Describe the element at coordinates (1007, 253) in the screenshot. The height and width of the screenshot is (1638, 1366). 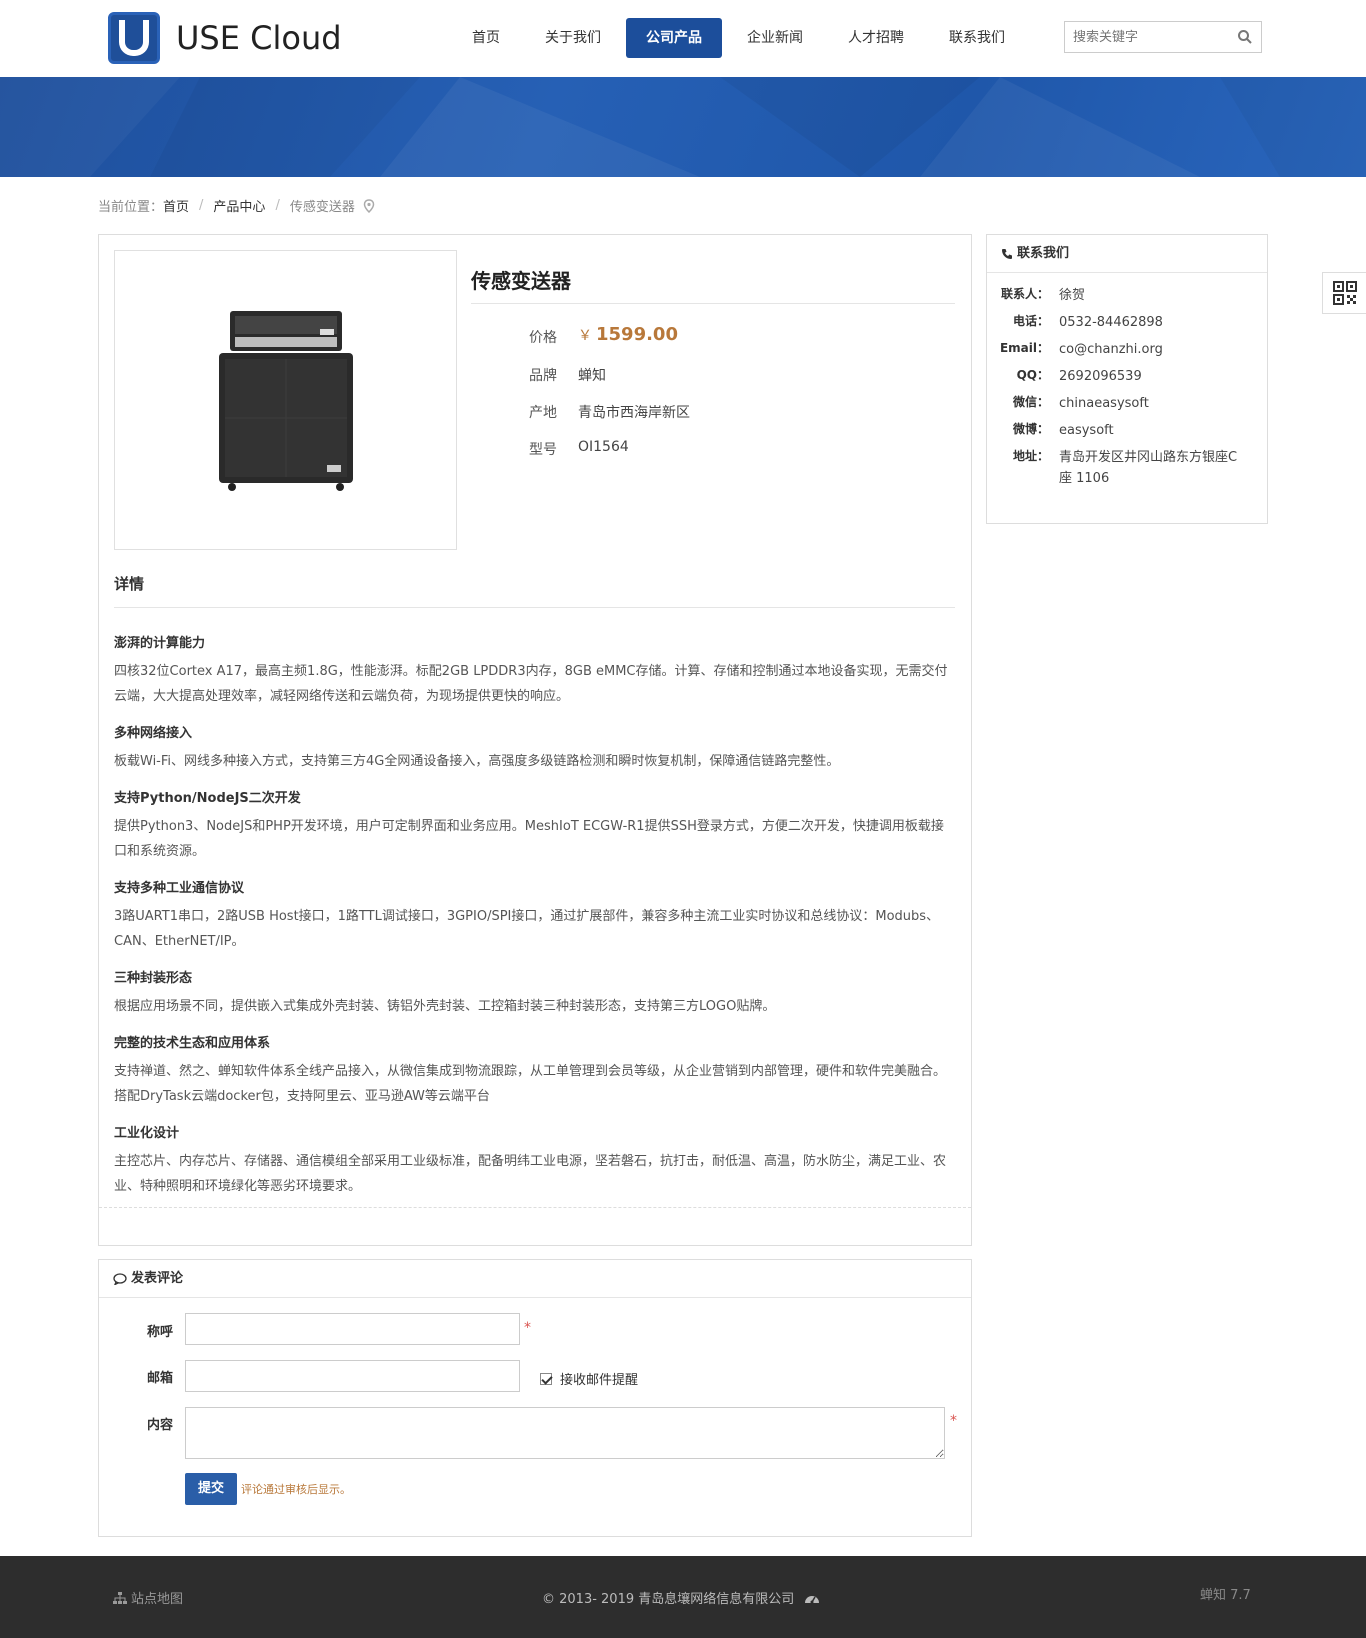
I see `phone-icon` at that location.